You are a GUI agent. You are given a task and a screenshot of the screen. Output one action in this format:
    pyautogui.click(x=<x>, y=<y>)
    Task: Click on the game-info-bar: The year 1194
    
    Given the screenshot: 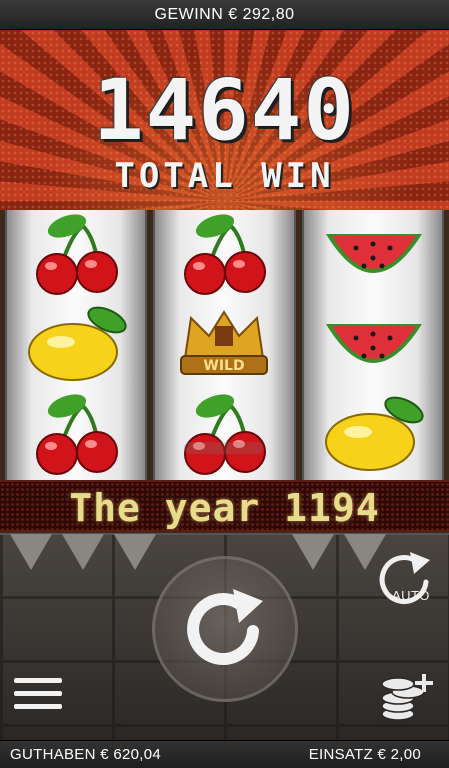 What is the action you would take?
    pyautogui.click(x=224, y=506)
    